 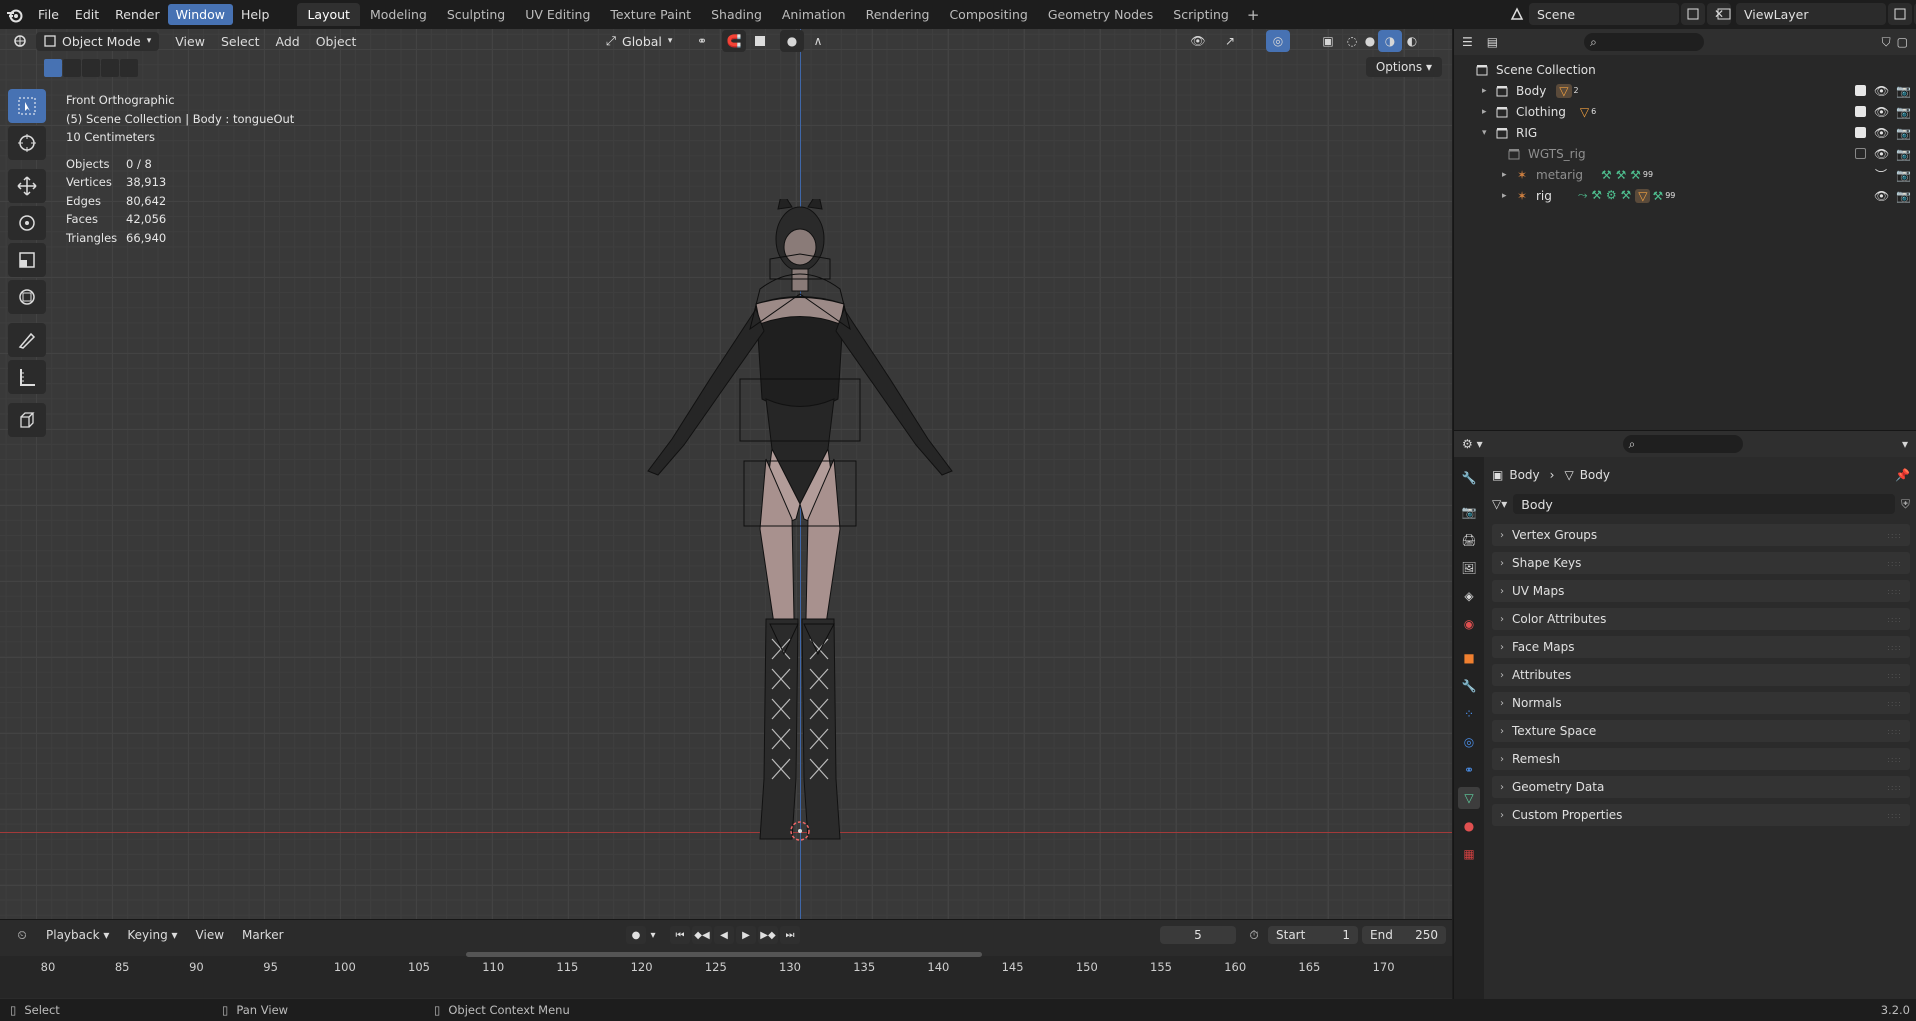 What do you see at coordinates (1685, 132) in the screenshot?
I see `outliner-row-rig-collection: ▾ RIG 👁 📷` at bounding box center [1685, 132].